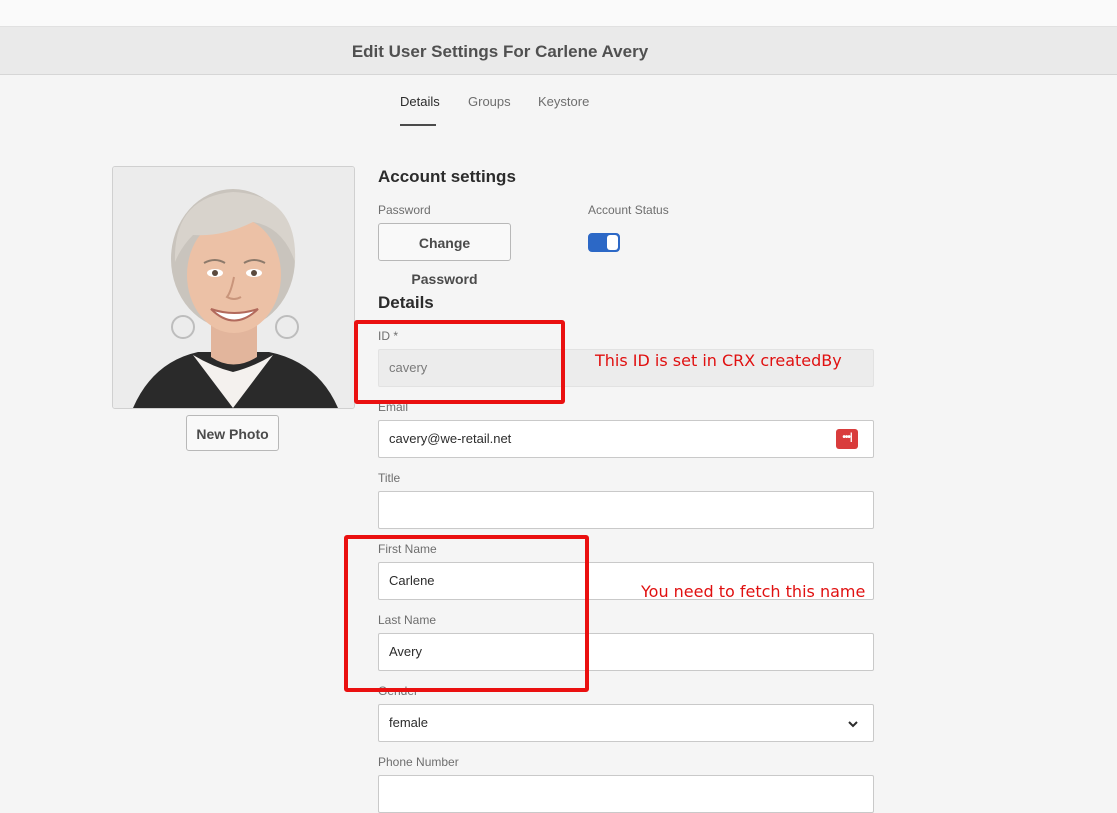  What do you see at coordinates (626, 510) in the screenshot?
I see `title-field` at bounding box center [626, 510].